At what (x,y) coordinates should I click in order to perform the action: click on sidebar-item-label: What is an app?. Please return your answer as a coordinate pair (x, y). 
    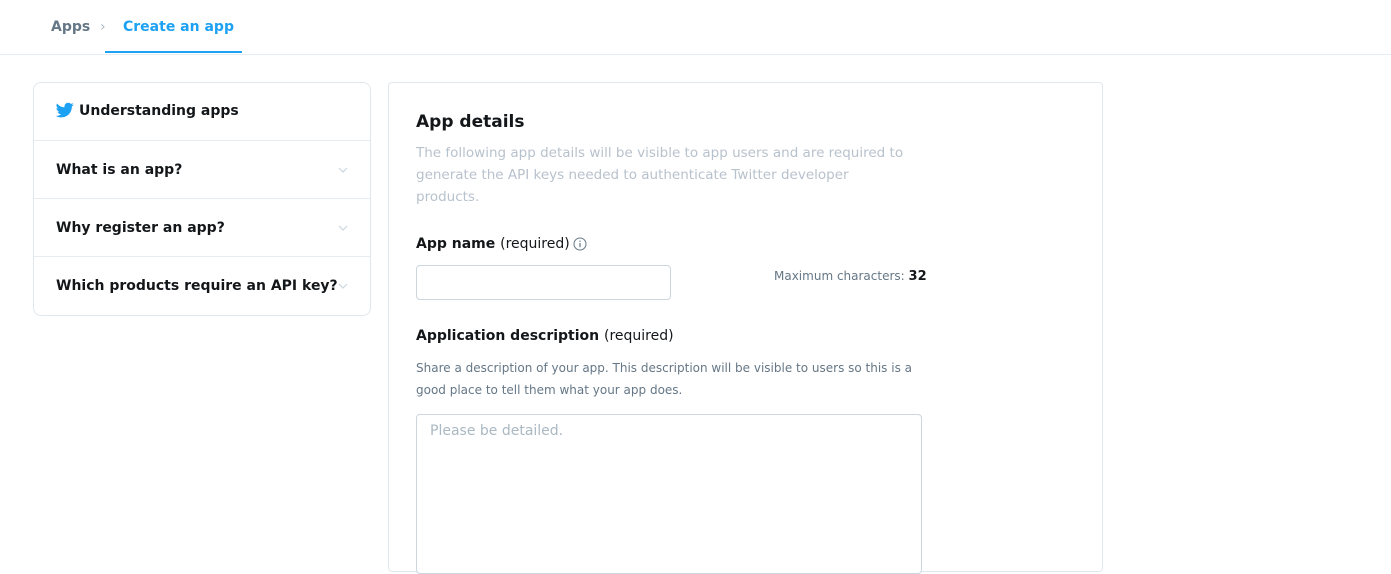
    Looking at the image, I should click on (119, 170).